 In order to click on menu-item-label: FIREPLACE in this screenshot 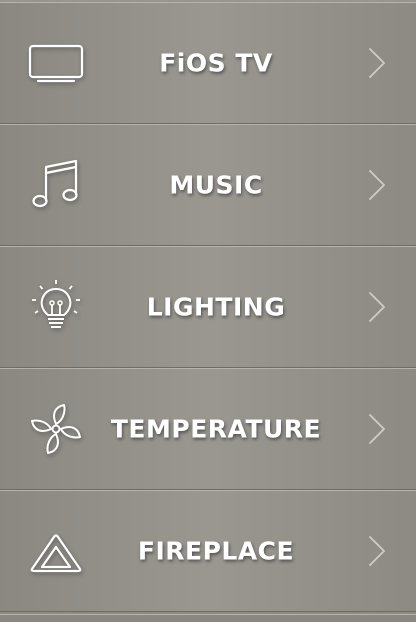, I will do `click(216, 551)`.